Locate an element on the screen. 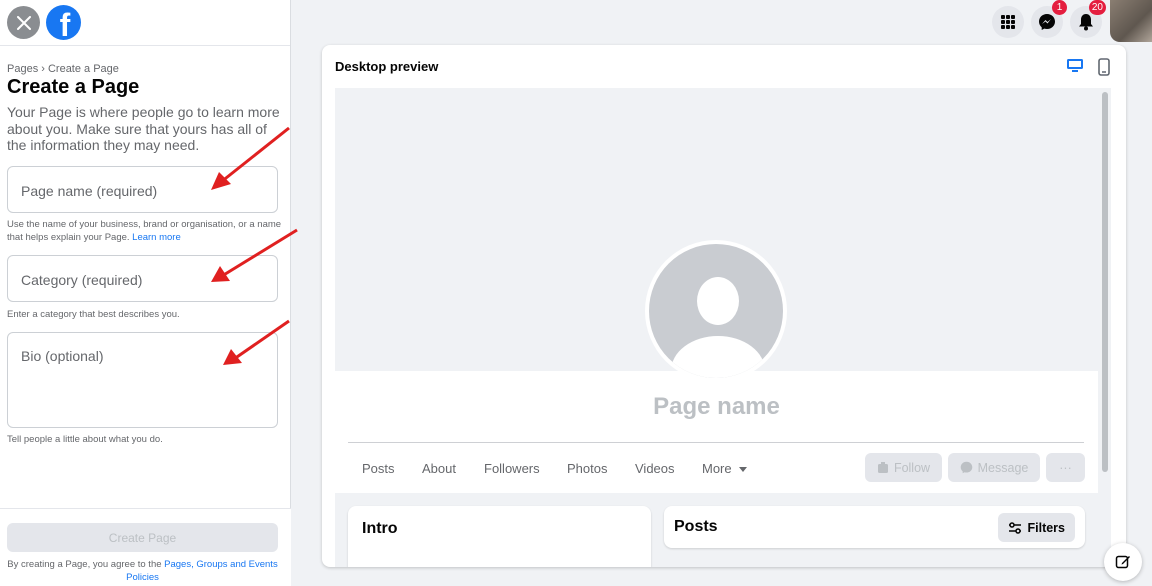 The width and height of the screenshot is (1152, 586). header-divider is located at coordinates (716, 442).